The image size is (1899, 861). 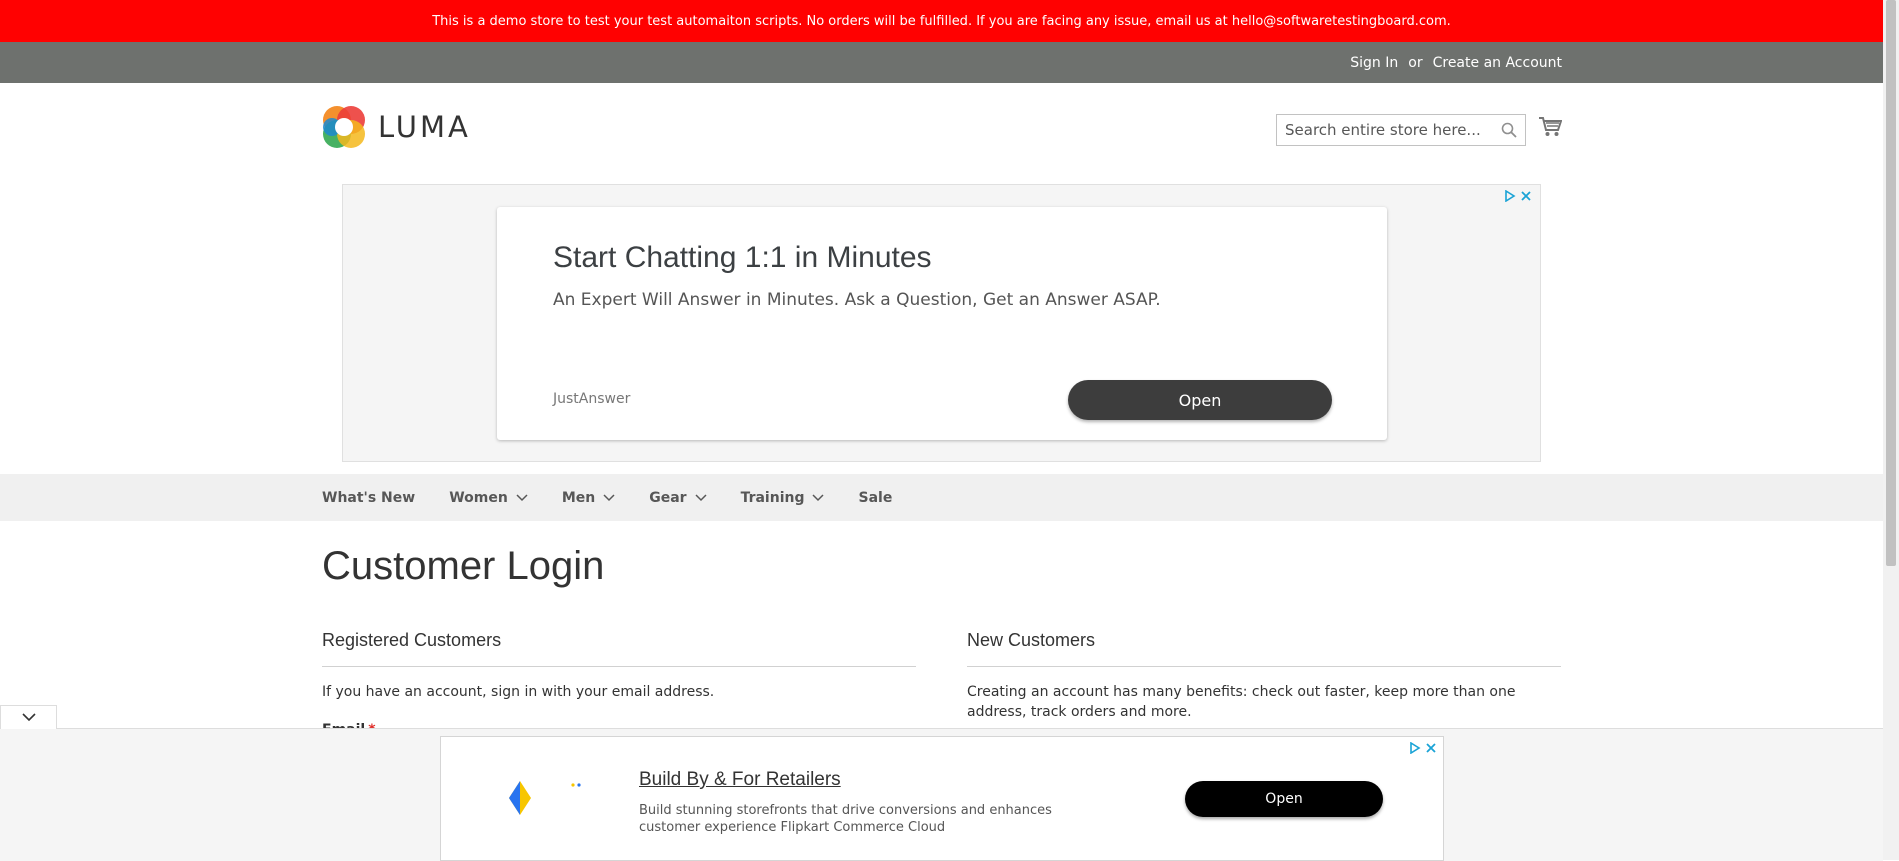 I want to click on ad-advertiser: JustAnswer, so click(x=592, y=399).